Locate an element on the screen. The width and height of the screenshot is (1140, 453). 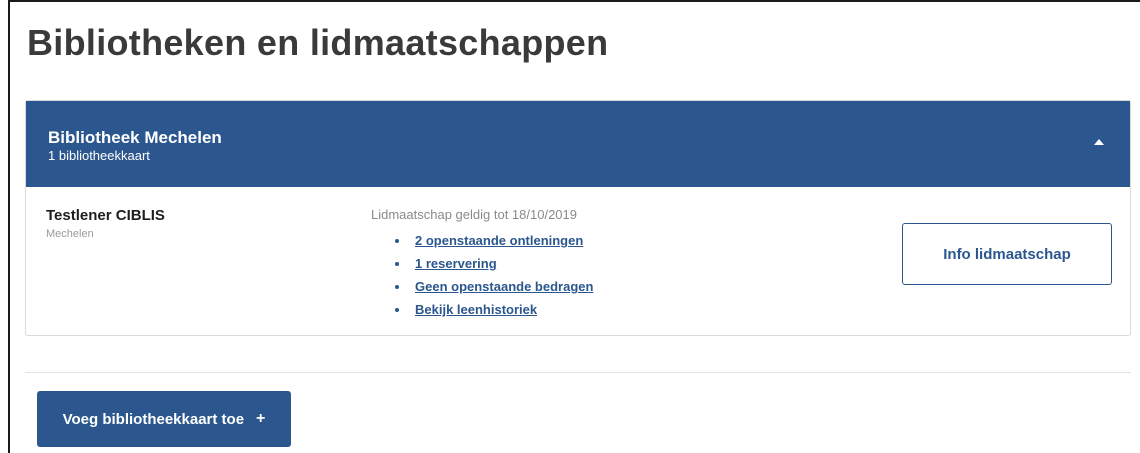
add-library-card-label: Voeg bibliotheekkaart toe is located at coordinates (153, 419).